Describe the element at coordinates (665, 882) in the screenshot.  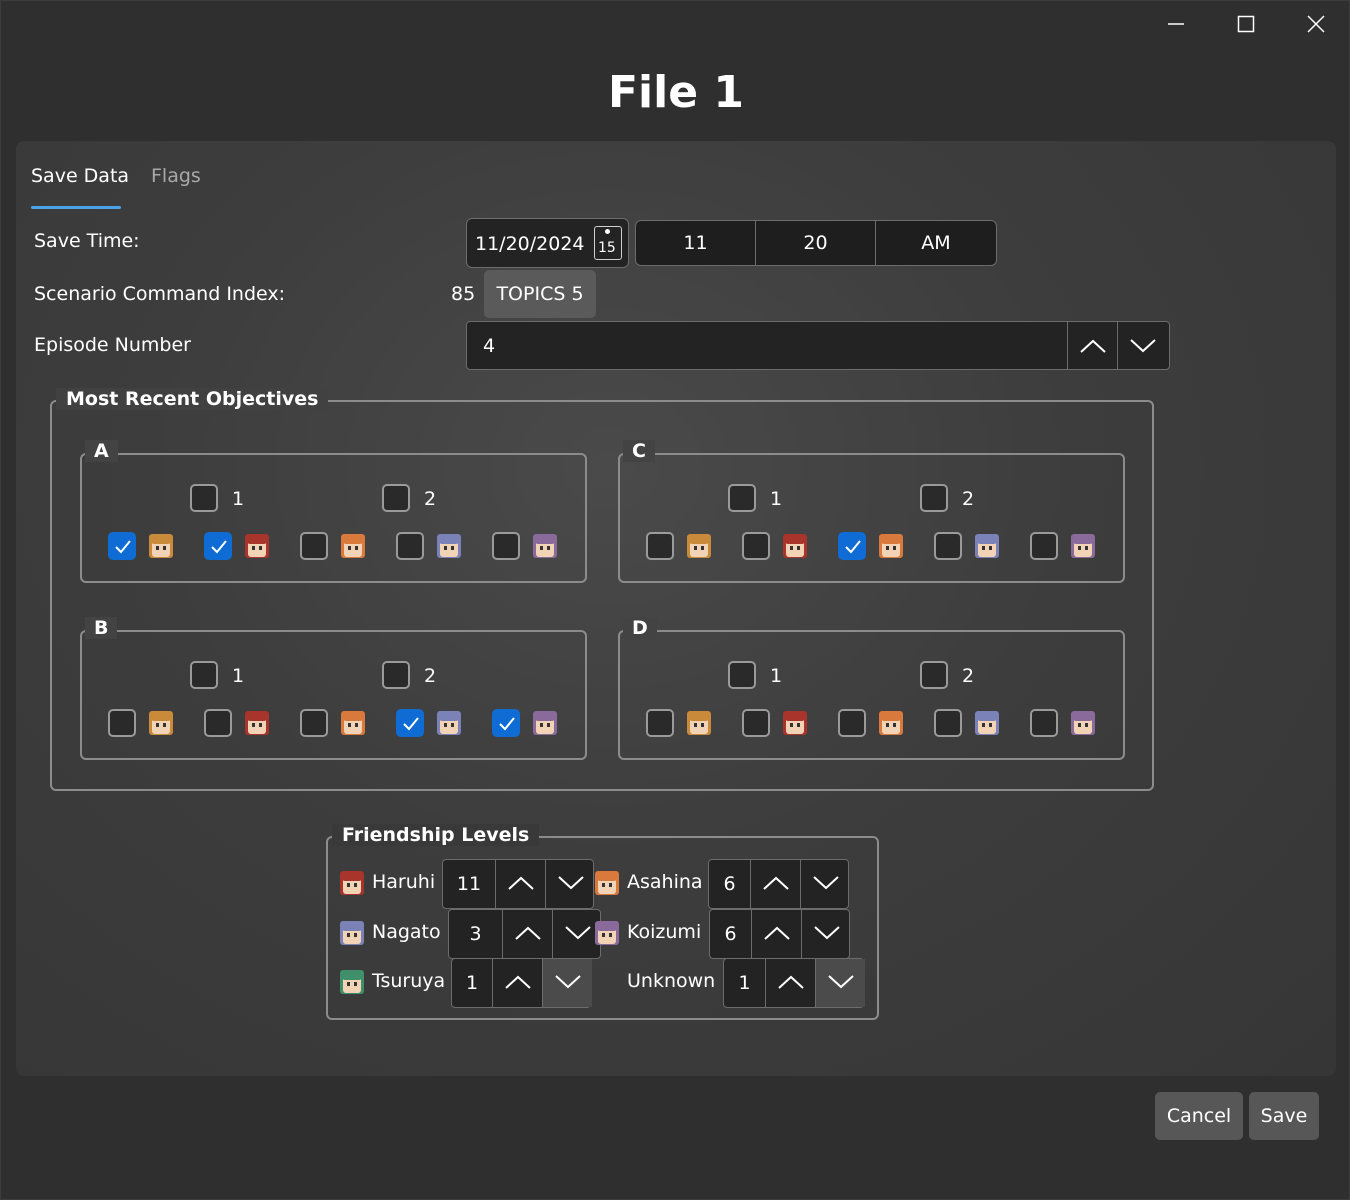
I see `friend-name: Asahina` at that location.